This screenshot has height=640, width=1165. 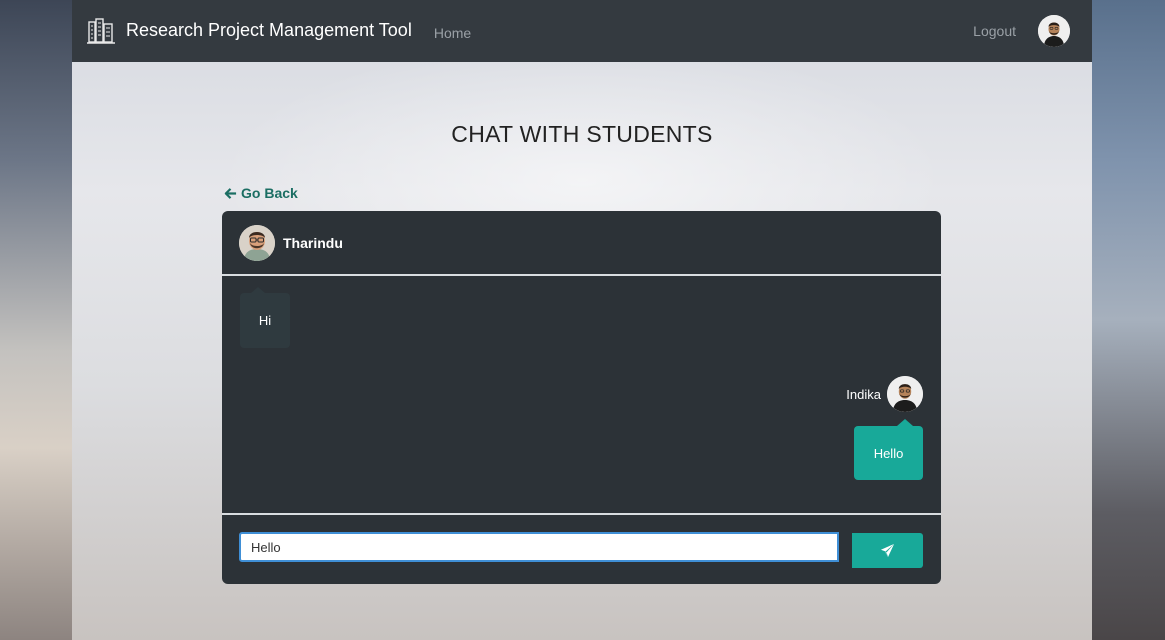 I want to click on logout-link: Logout, so click(x=994, y=31).